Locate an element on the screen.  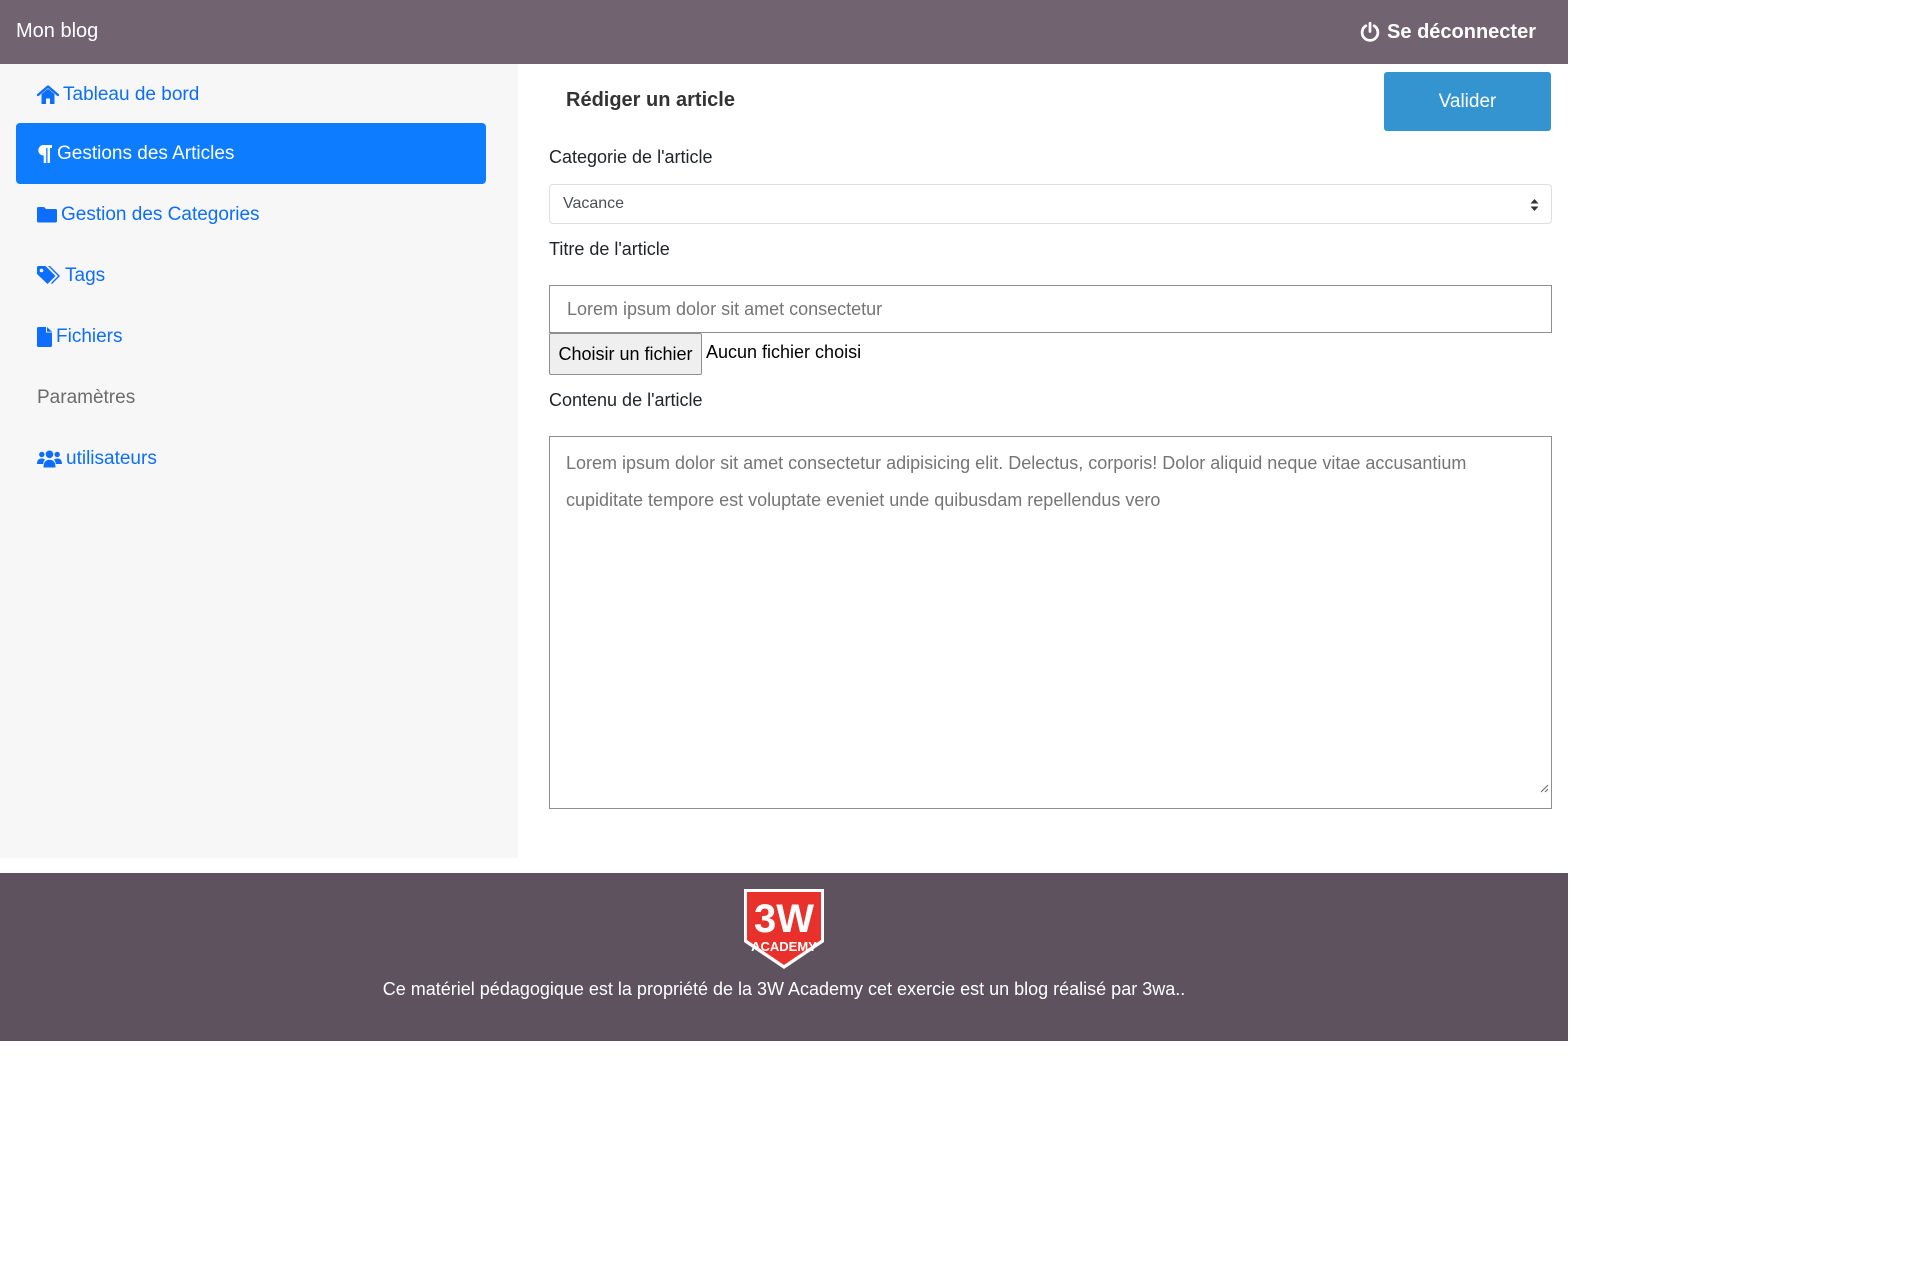
logout-label: Se déconnecter is located at coordinates (1461, 31).